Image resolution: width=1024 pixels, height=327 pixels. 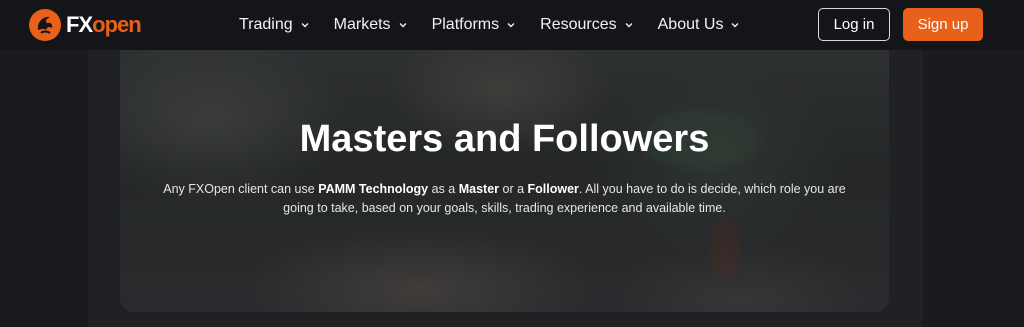 I want to click on dragon-logo-icon, so click(x=45, y=25).